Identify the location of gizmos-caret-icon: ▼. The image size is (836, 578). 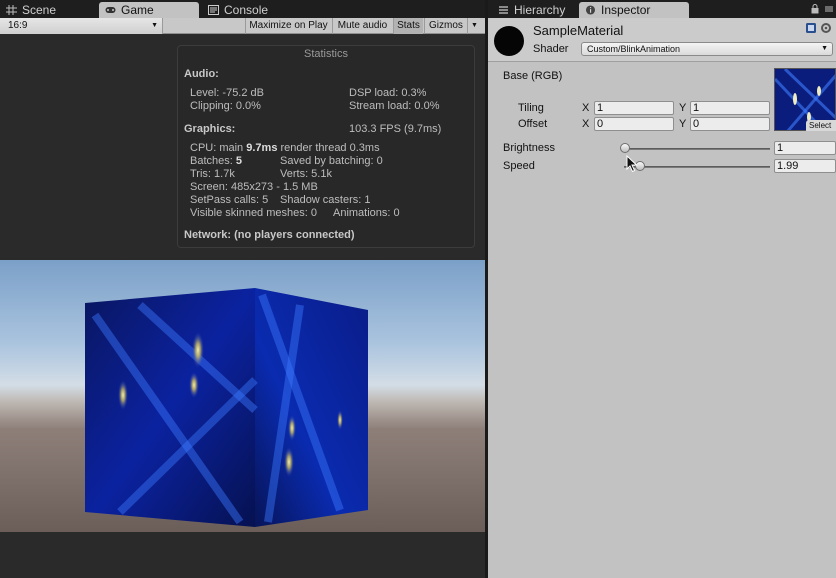
(474, 26).